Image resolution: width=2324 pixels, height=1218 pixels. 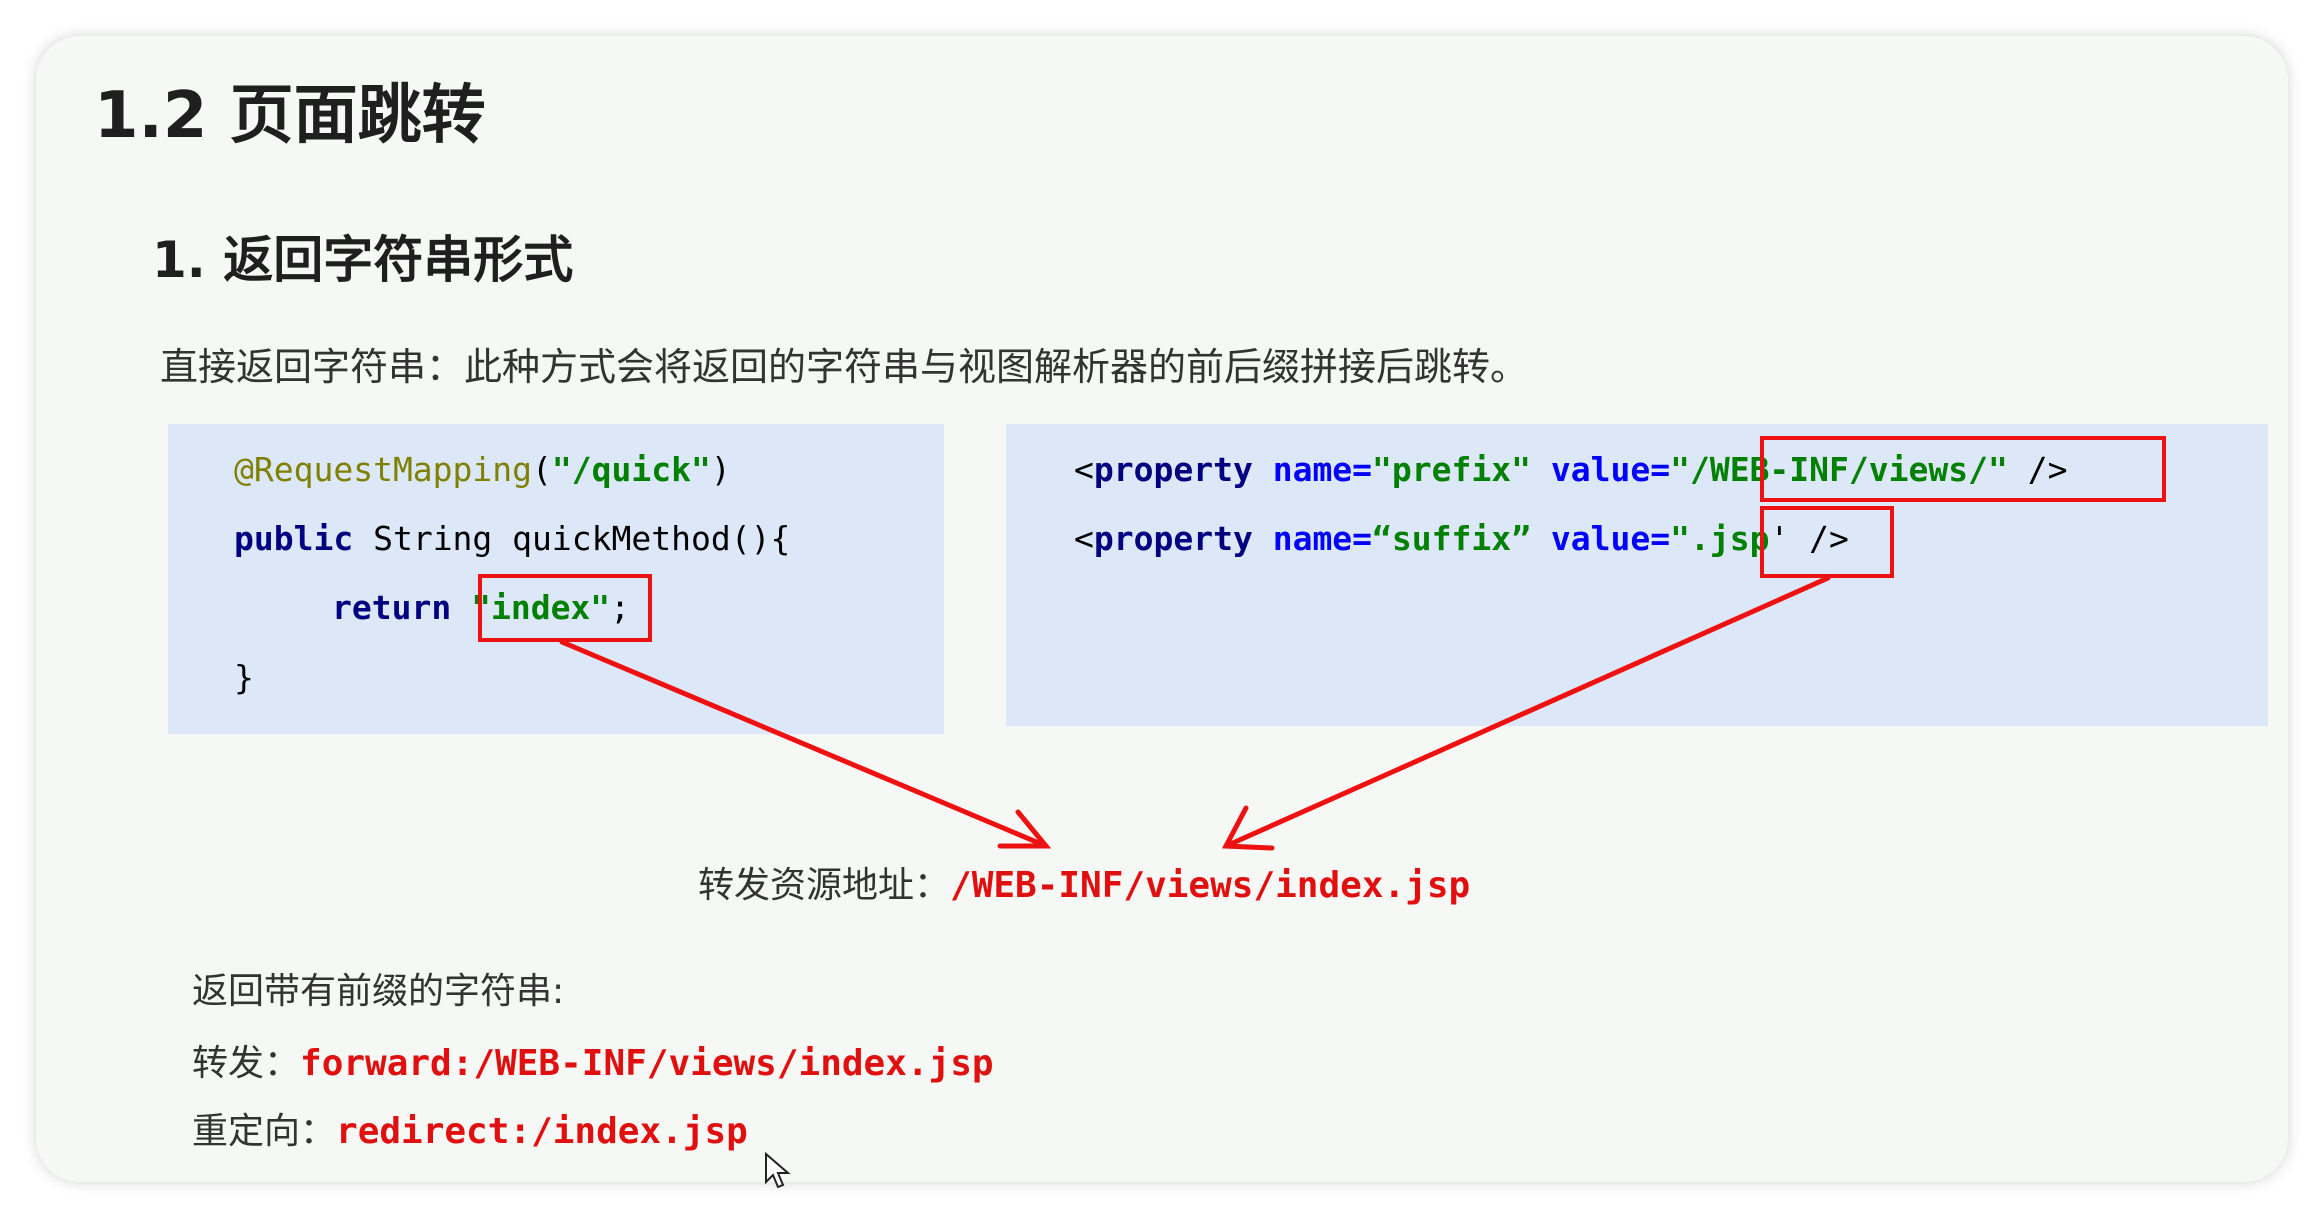 I want to click on prefix-highlight-box, so click(x=1963, y=469).